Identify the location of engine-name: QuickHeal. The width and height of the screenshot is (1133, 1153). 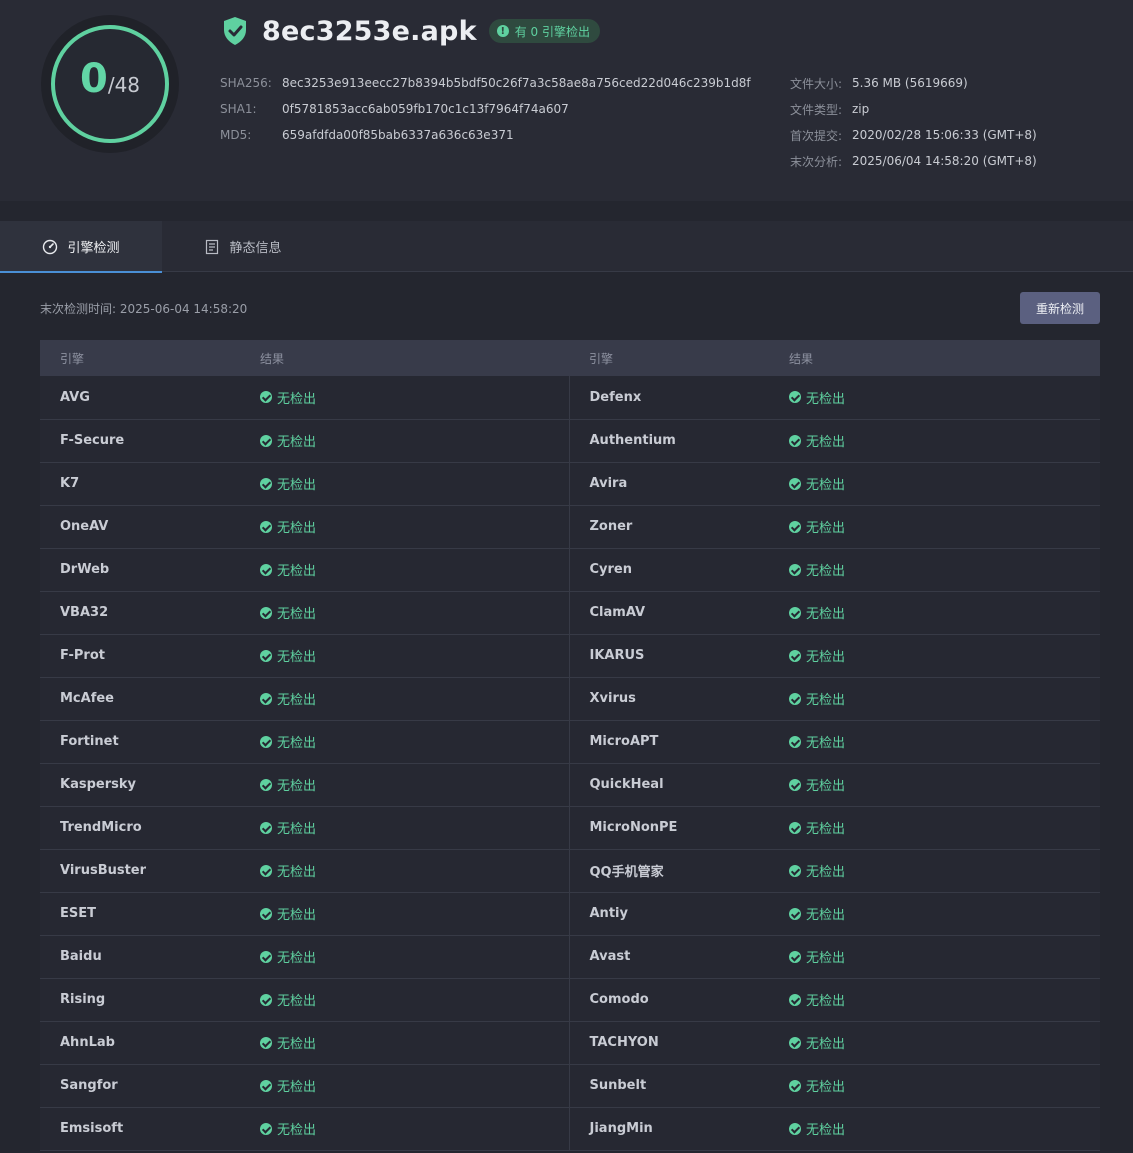
(668, 785).